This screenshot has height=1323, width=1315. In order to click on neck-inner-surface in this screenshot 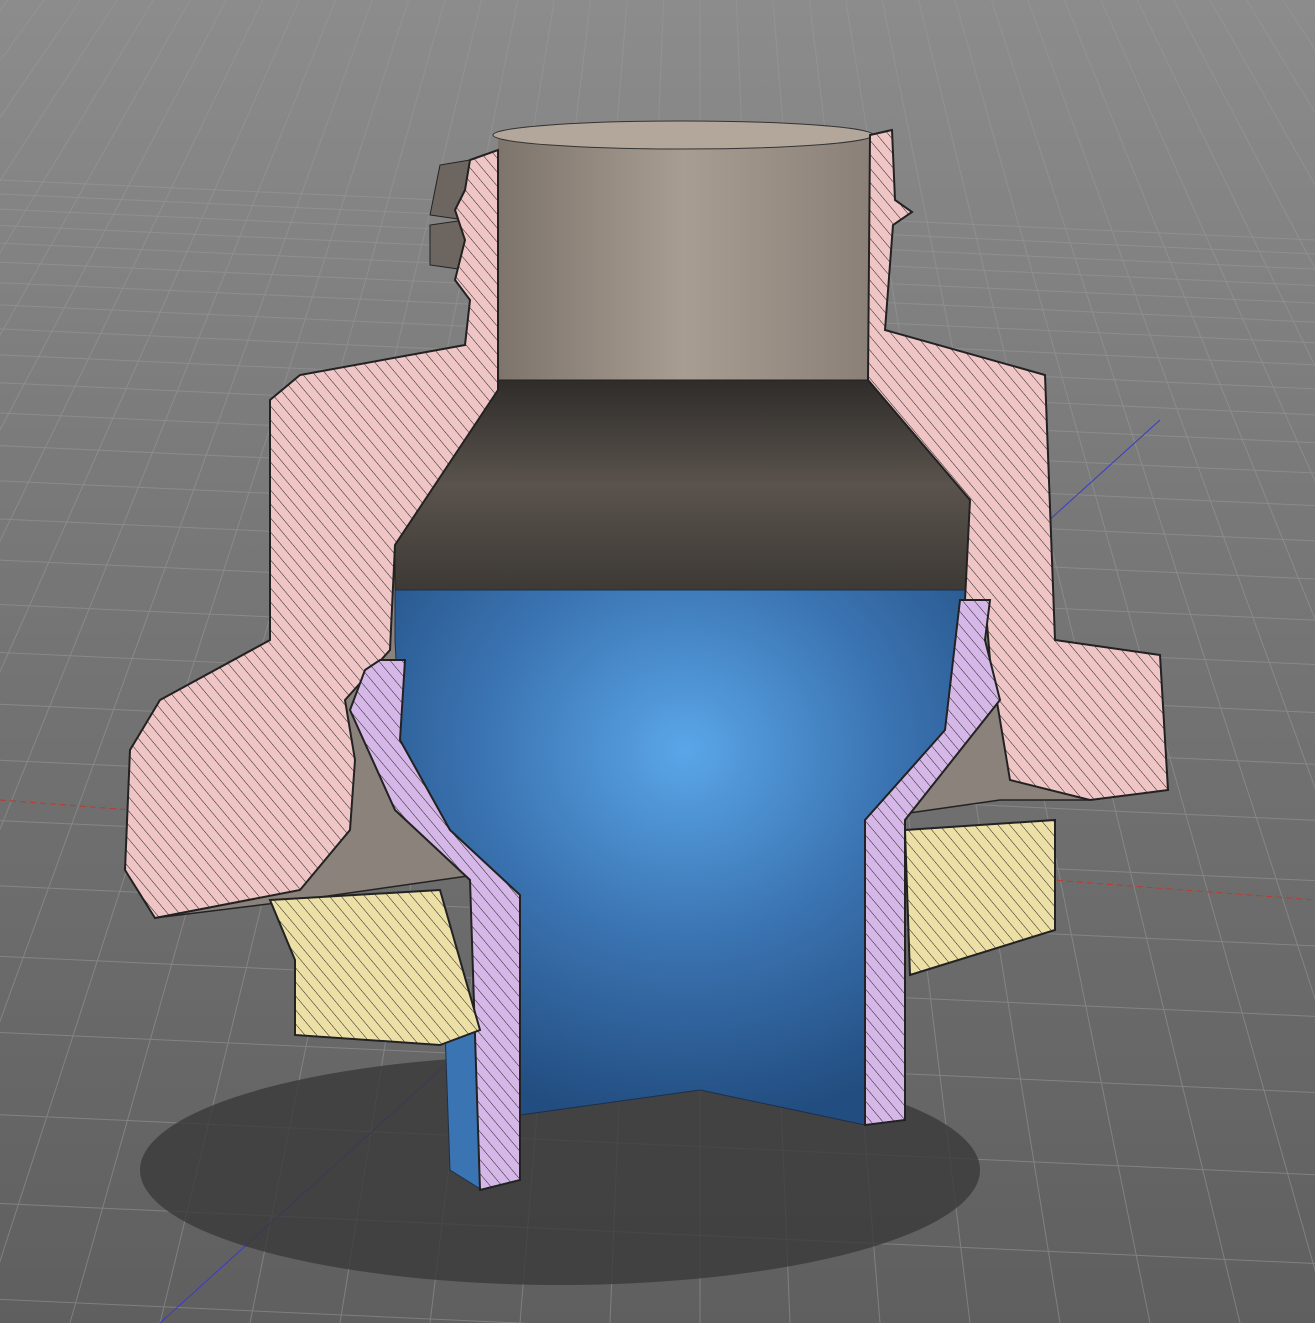, I will do `click(684, 260)`.